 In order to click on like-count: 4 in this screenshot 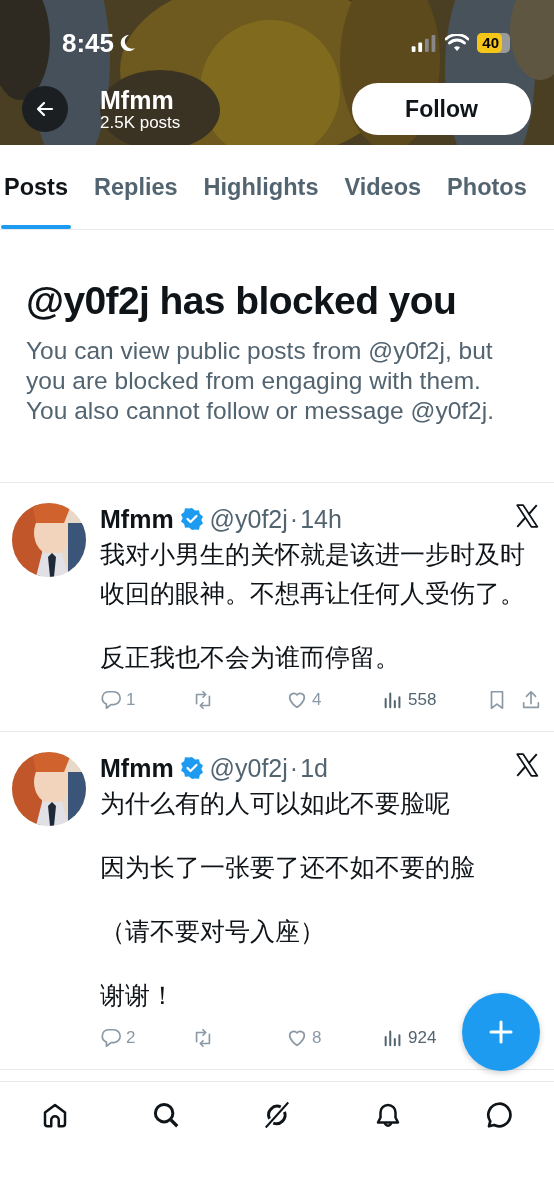, I will do `click(317, 700)`.